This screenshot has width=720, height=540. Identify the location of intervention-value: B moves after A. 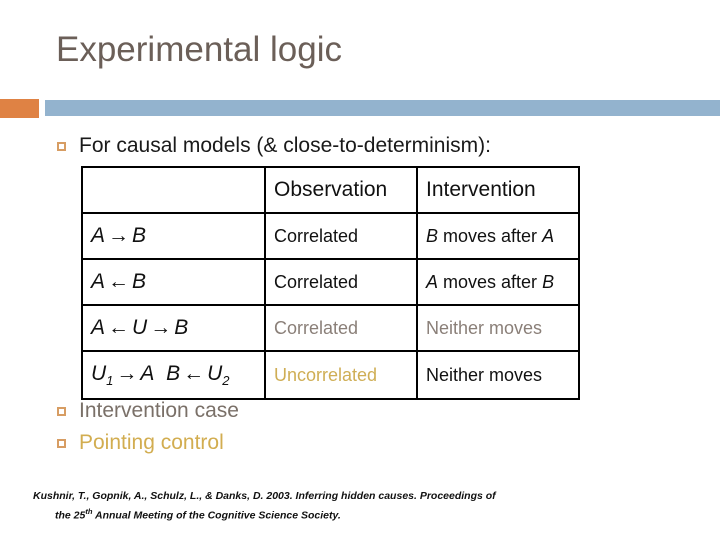
(490, 236).